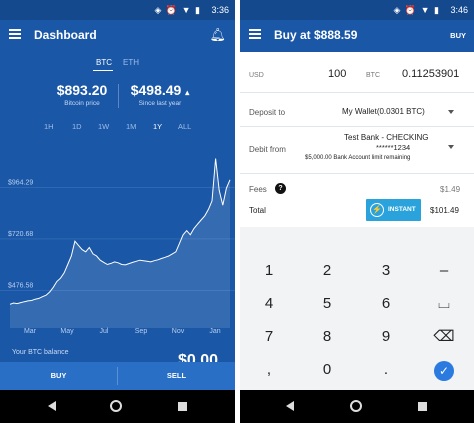  I want to click on key-3: 3, so click(386, 271).